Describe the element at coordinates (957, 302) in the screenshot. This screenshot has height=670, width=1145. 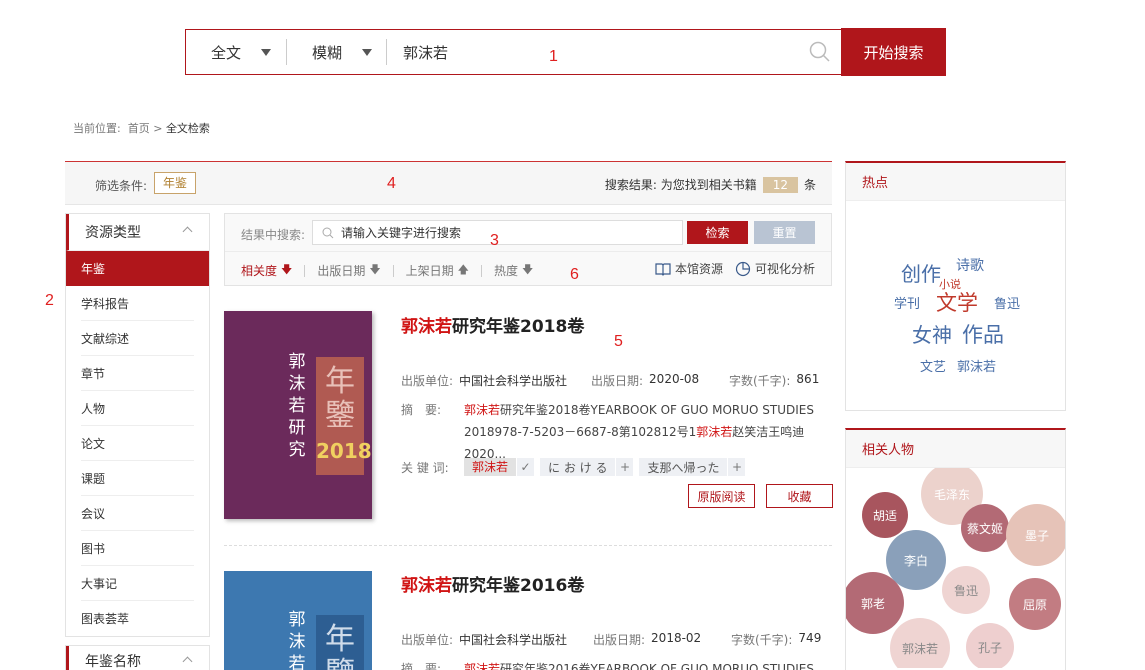
I see `cloud-word: 文学` at that location.